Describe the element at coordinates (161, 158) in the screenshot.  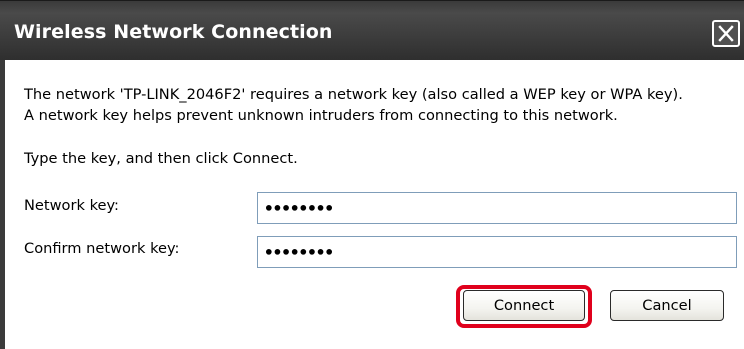
I see `instruction-text: Type the key, and then click Connect.` at that location.